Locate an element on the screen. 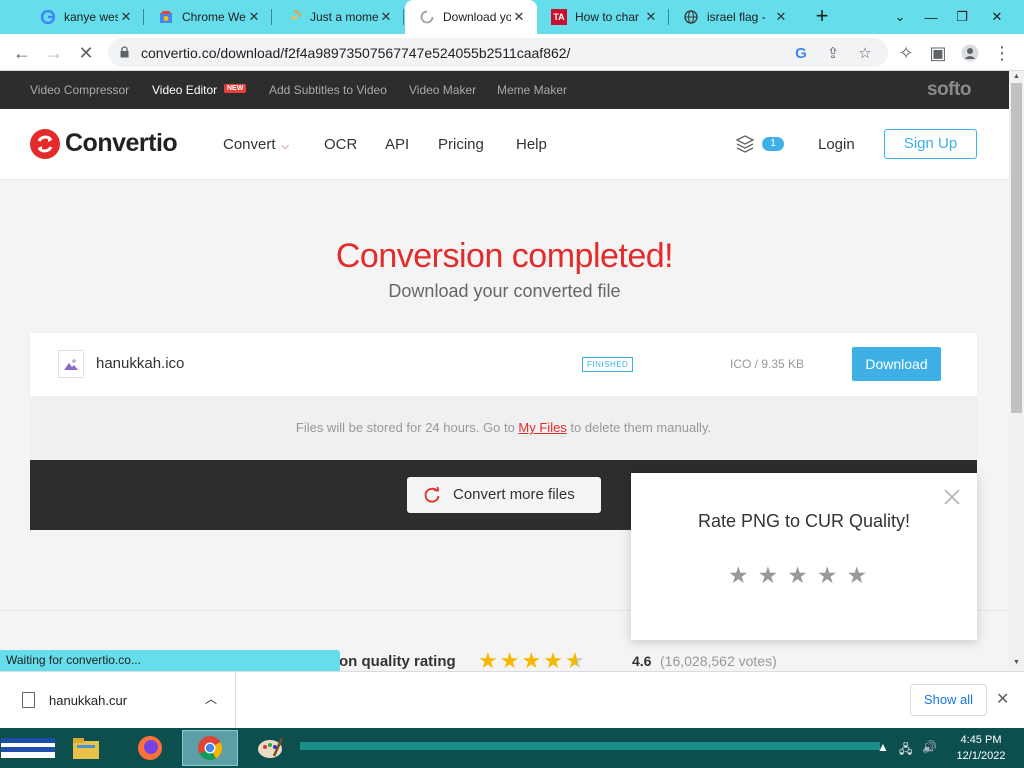  network-icon: 🖧 is located at coordinates (905, 750).